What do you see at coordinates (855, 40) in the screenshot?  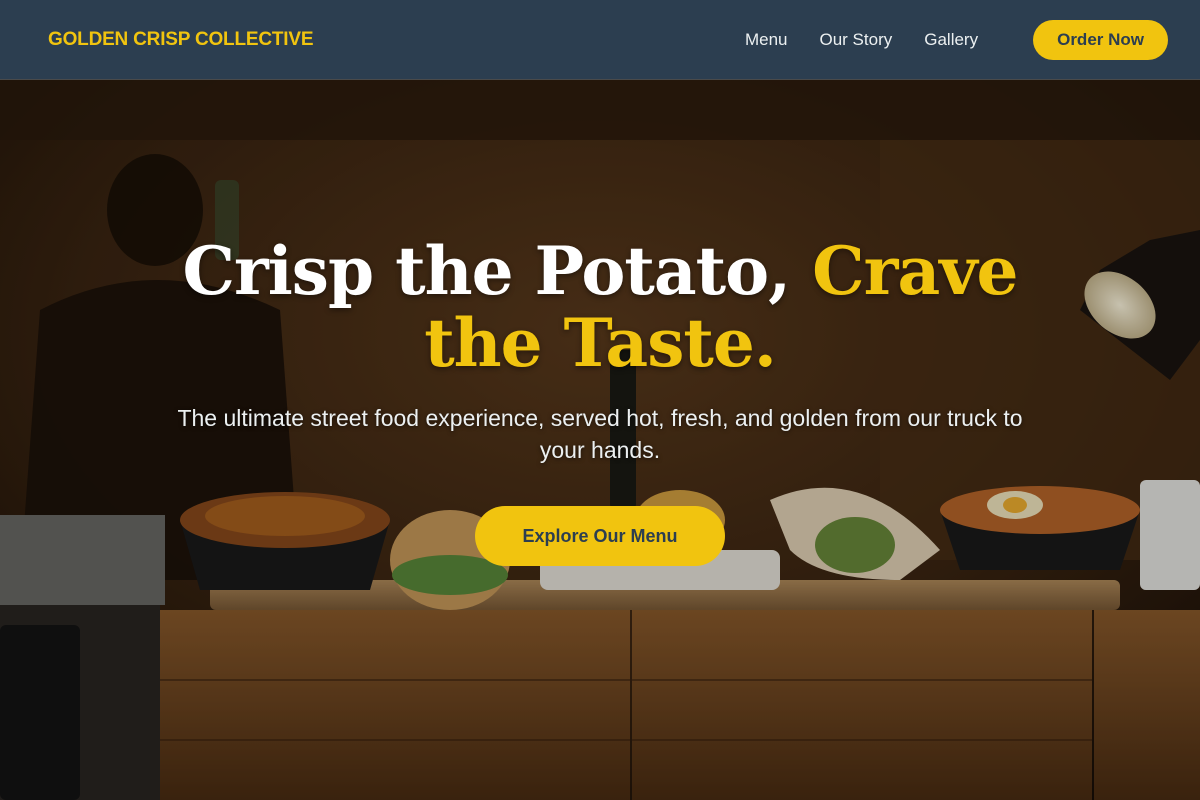 I see `nav-link-our-story: Our Story` at bounding box center [855, 40].